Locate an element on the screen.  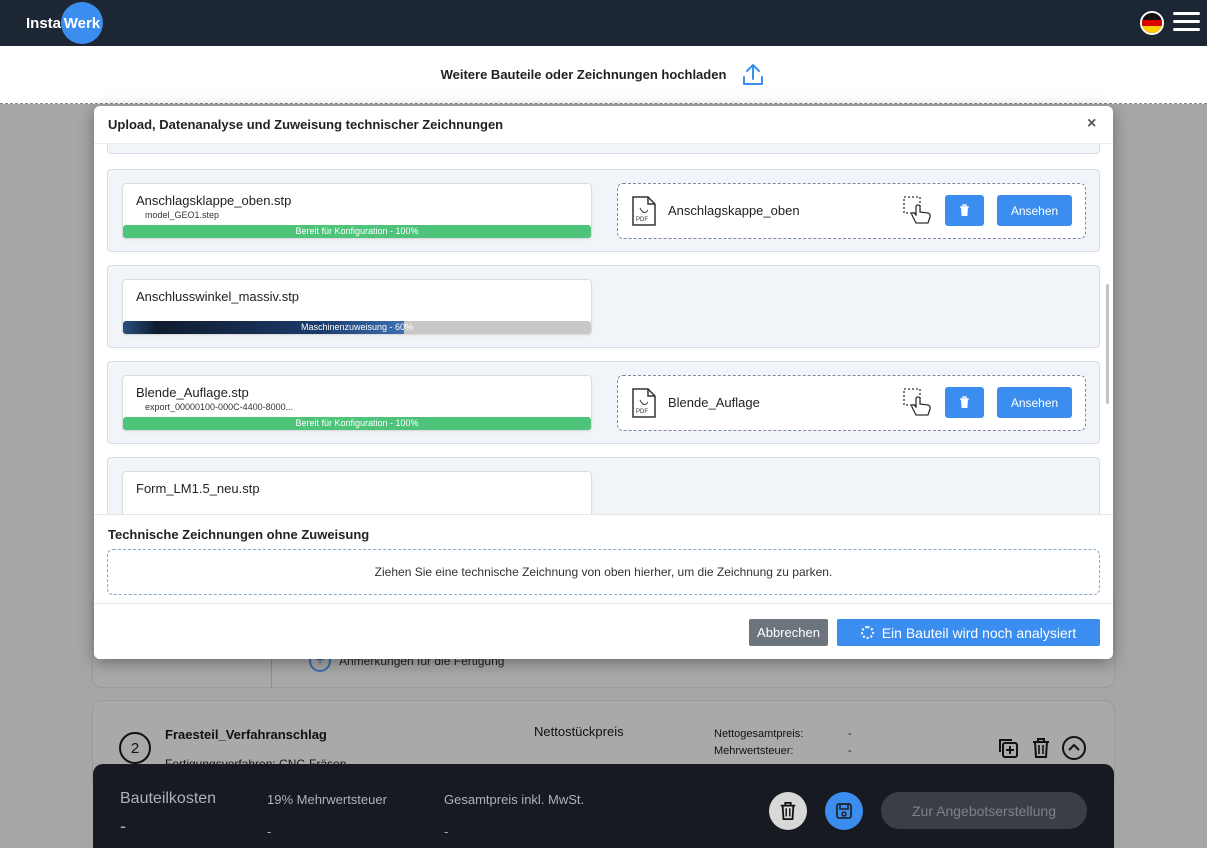
file-name: Anschlusswinkel_massiv.stp is located at coordinates (218, 296).